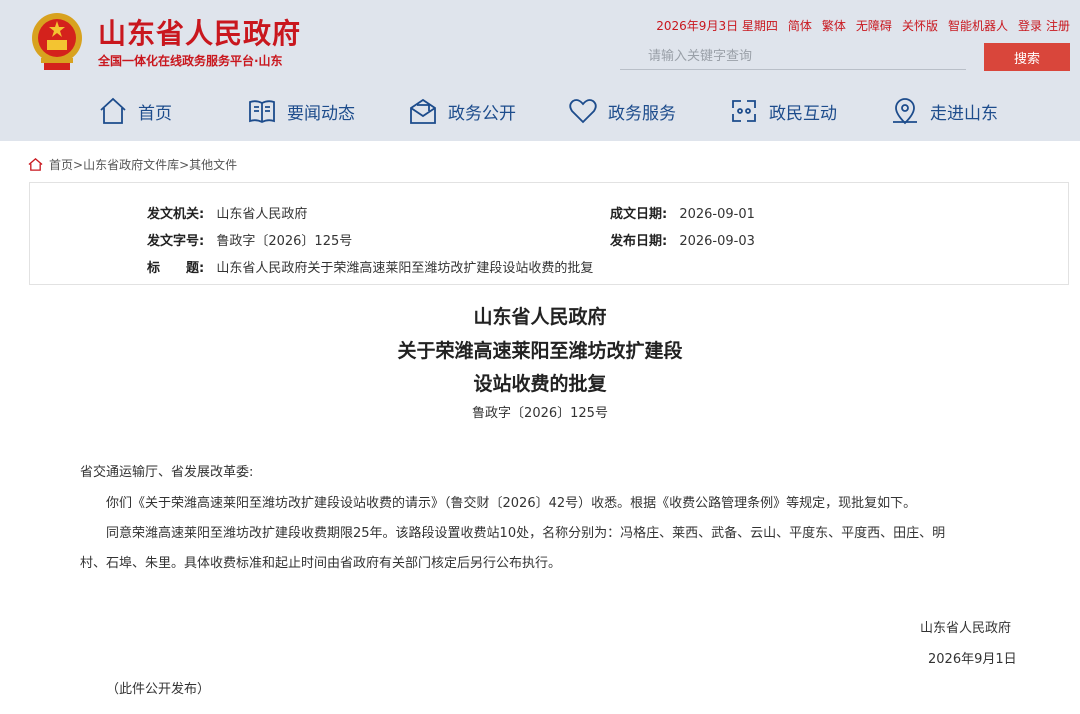  What do you see at coordinates (966, 628) in the screenshot?
I see `signature: 山东省人民政府` at bounding box center [966, 628].